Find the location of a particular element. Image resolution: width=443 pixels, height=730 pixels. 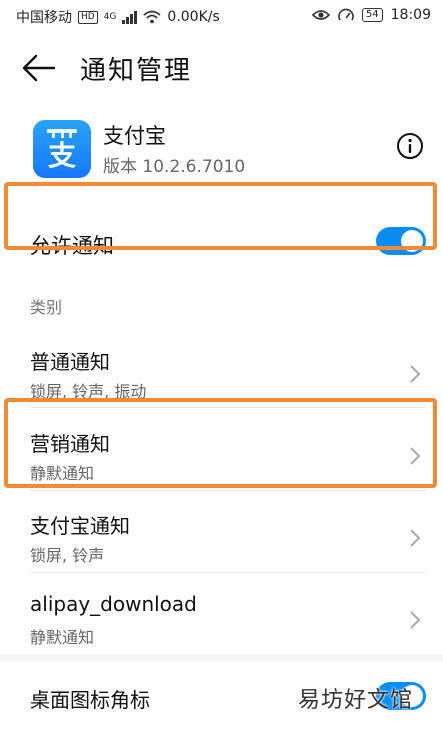

signal-icon is located at coordinates (130, 17).